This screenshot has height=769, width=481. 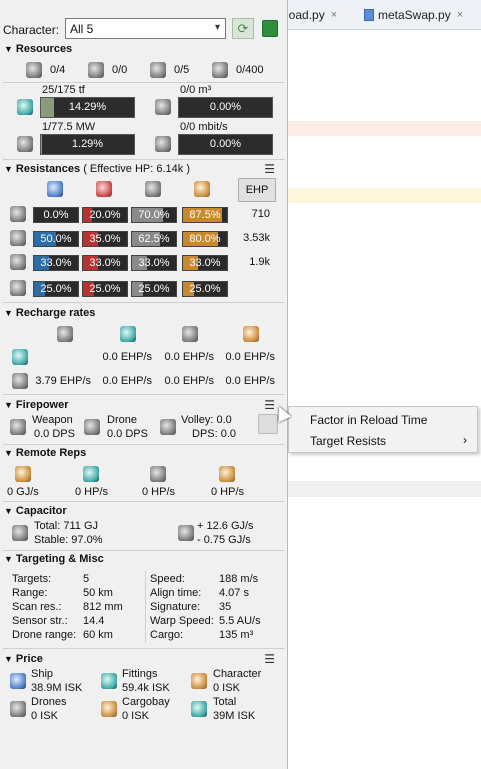 What do you see at coordinates (176, 593) in the screenshot?
I see `stat-label: Align time:` at bounding box center [176, 593].